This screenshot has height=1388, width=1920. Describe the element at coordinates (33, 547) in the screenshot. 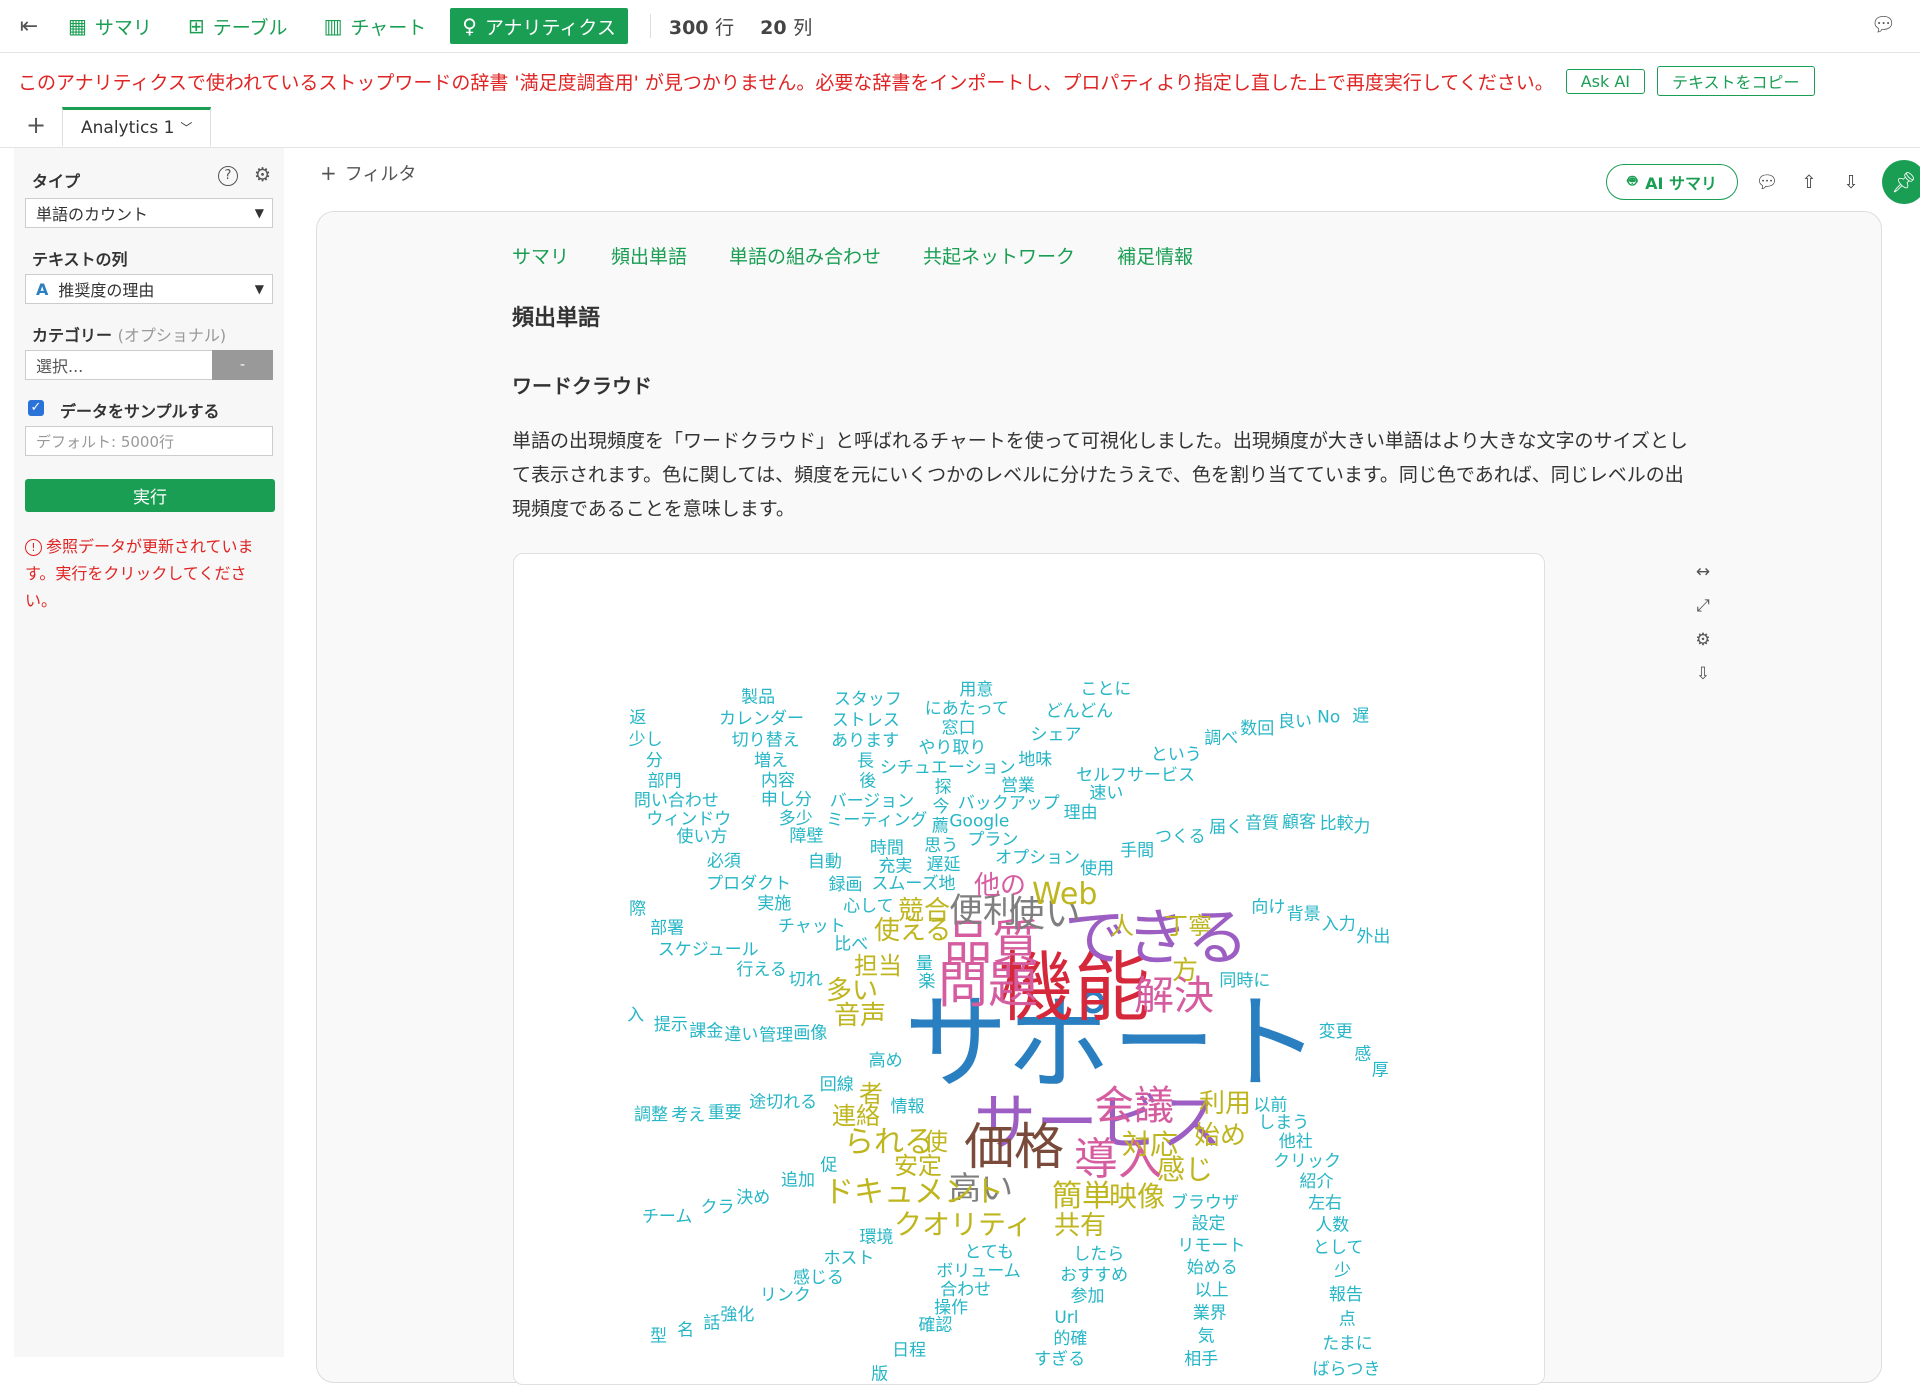

I see `alert-circle-icon: !` at that location.